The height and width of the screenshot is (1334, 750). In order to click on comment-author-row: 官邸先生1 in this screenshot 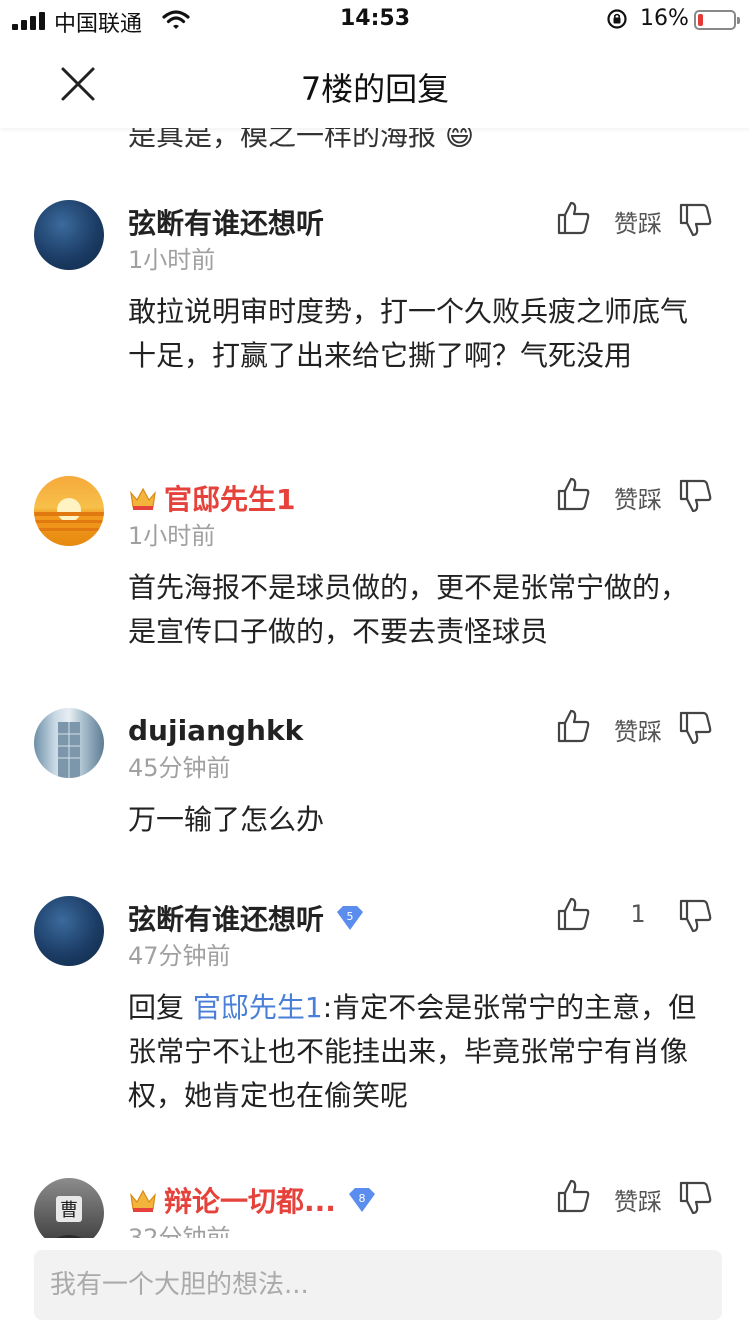, I will do `click(211, 498)`.